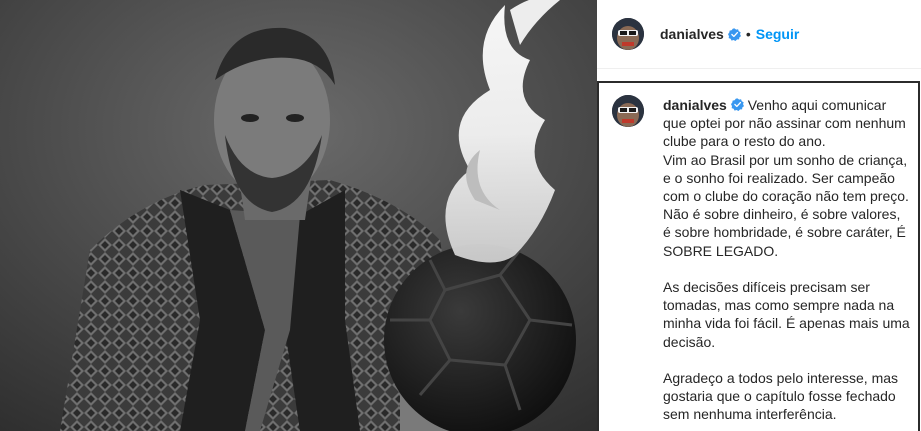 Image resolution: width=921 pixels, height=431 pixels. I want to click on follow-button: Seguir, so click(778, 34).